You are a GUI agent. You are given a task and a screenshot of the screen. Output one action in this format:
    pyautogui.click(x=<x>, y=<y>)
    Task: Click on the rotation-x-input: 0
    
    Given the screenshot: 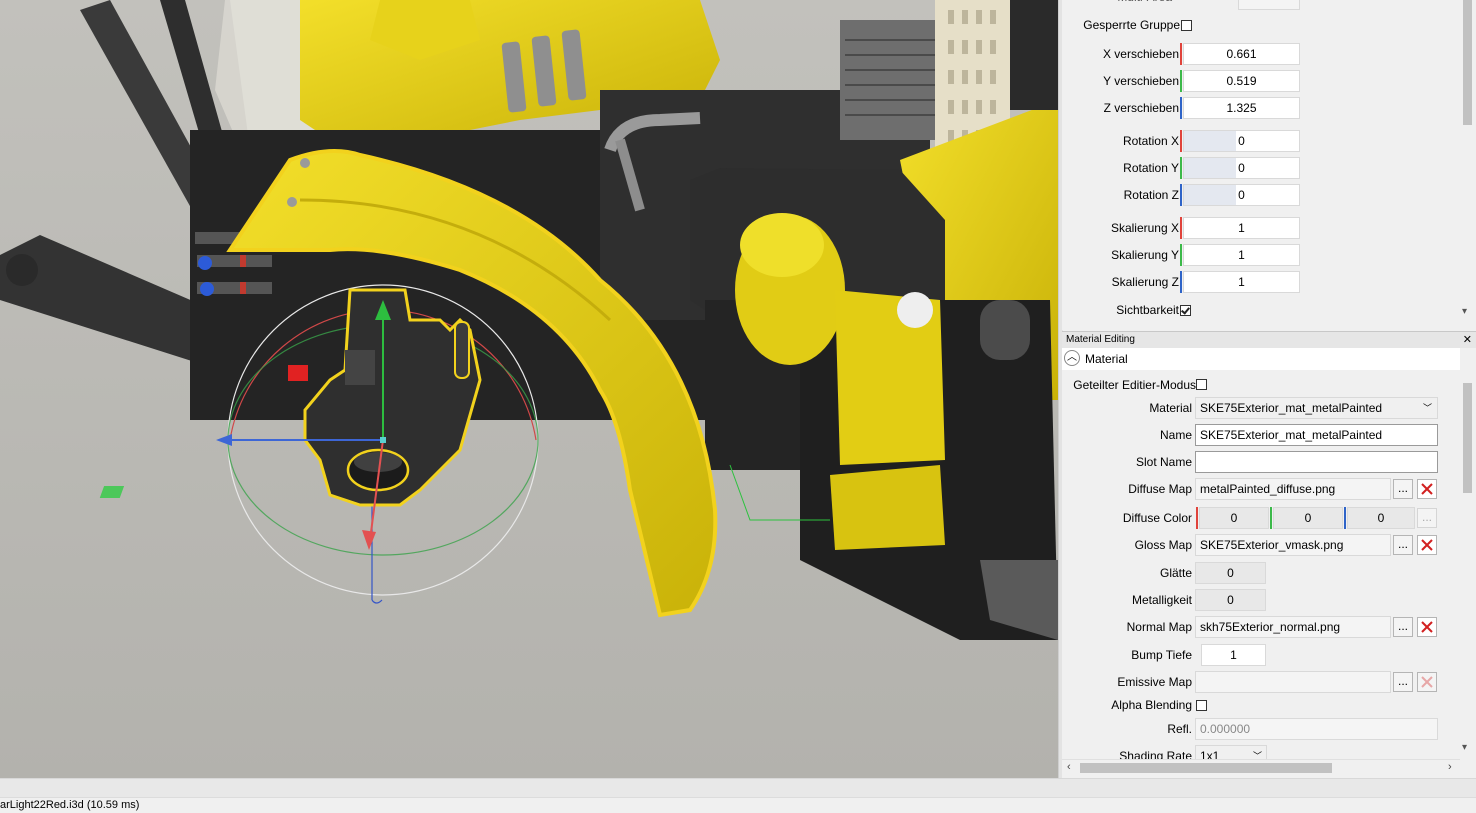 What is the action you would take?
    pyautogui.click(x=1241, y=141)
    